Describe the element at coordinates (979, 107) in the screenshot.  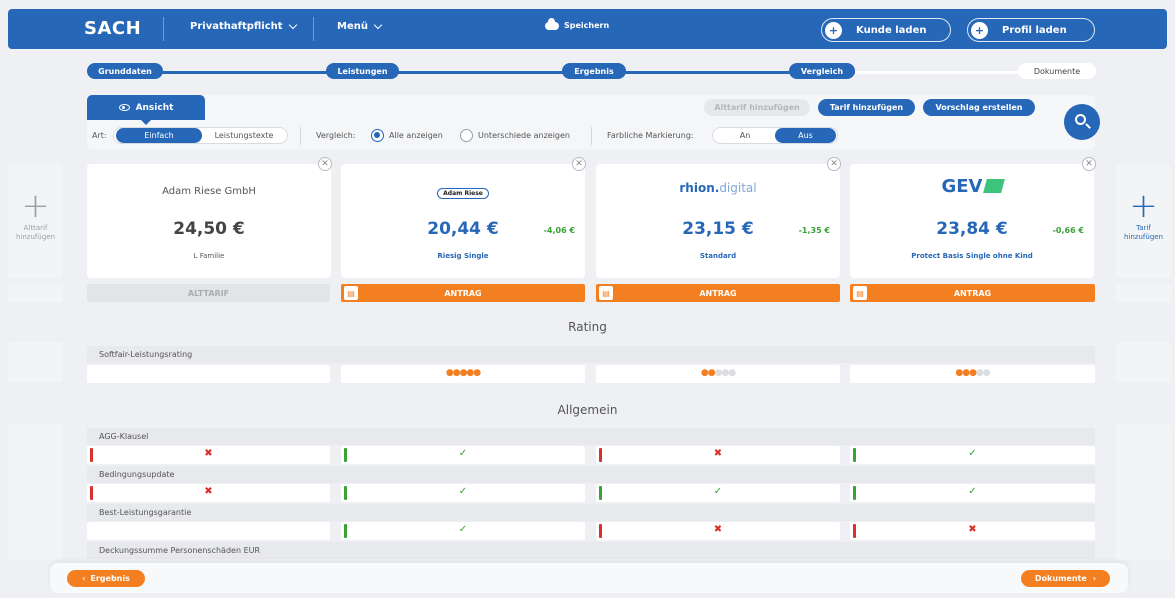
I see `create-proposal-button: Vorschlag erstellen` at that location.